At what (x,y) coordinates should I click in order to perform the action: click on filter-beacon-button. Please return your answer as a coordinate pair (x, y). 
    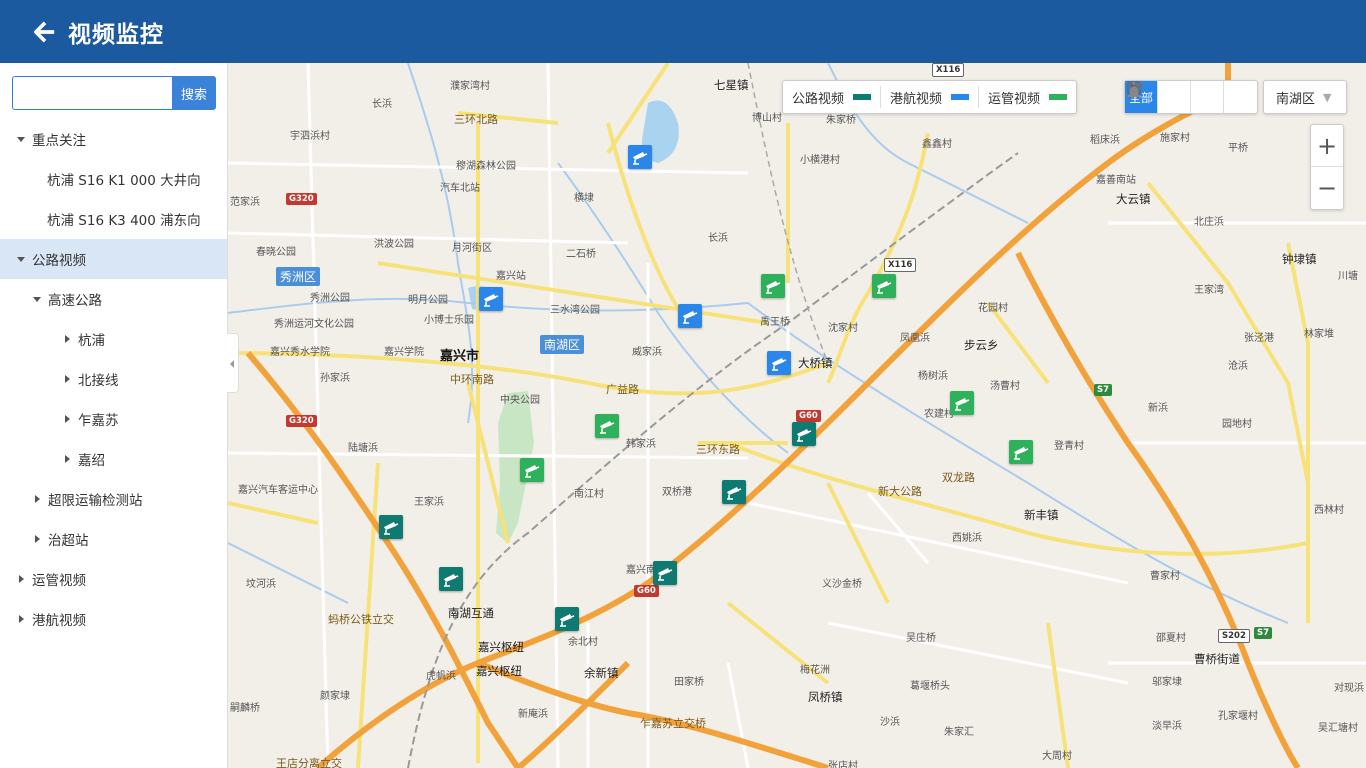
    Looking at the image, I should click on (1192, 97).